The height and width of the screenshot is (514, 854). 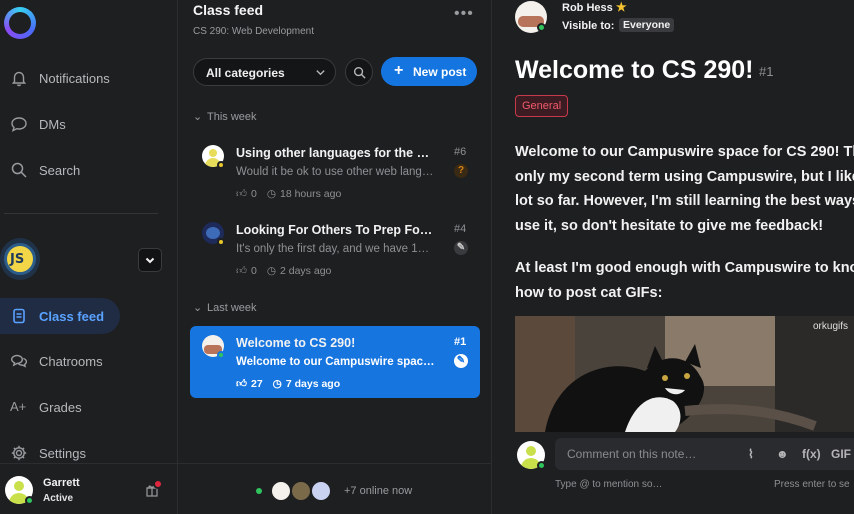 I want to click on author-name: Rob Hess ★, so click(x=594, y=7).